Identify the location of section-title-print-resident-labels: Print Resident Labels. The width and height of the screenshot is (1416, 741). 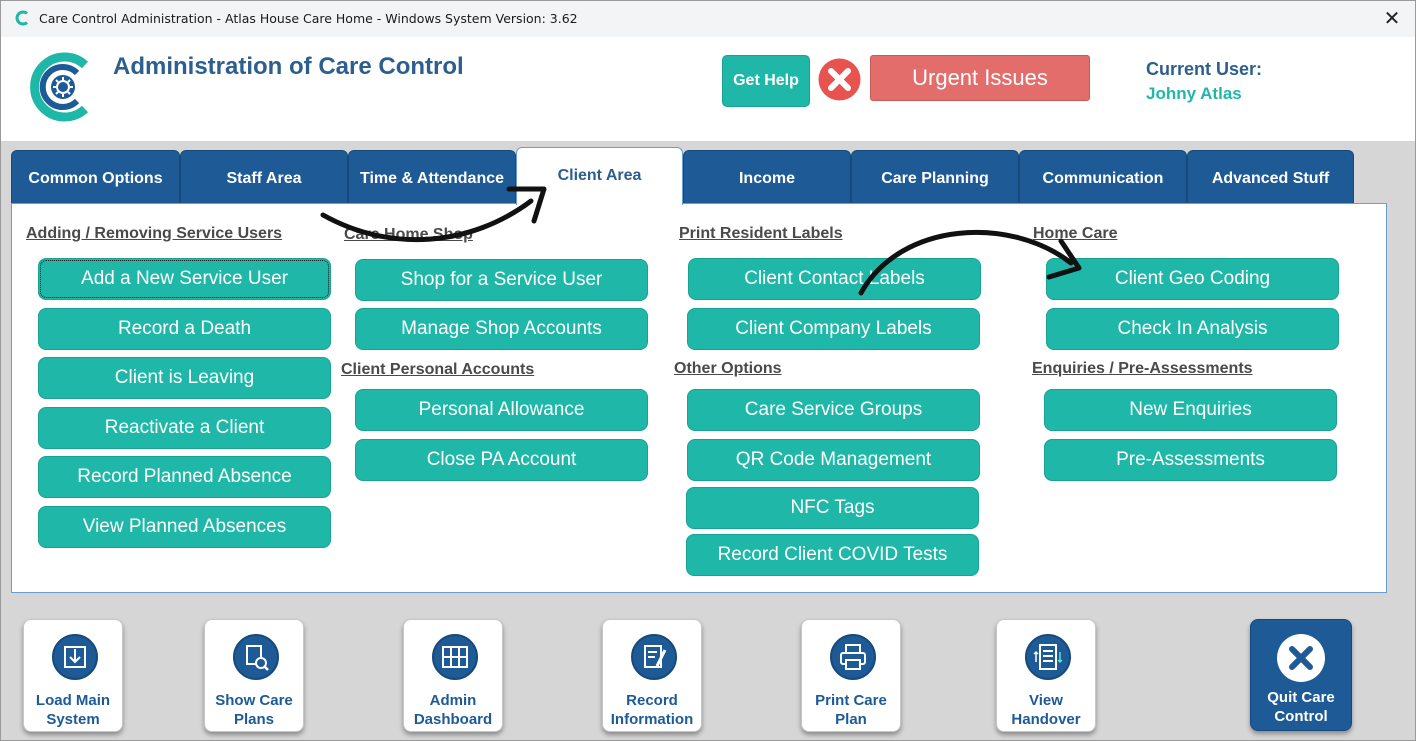
(761, 233).